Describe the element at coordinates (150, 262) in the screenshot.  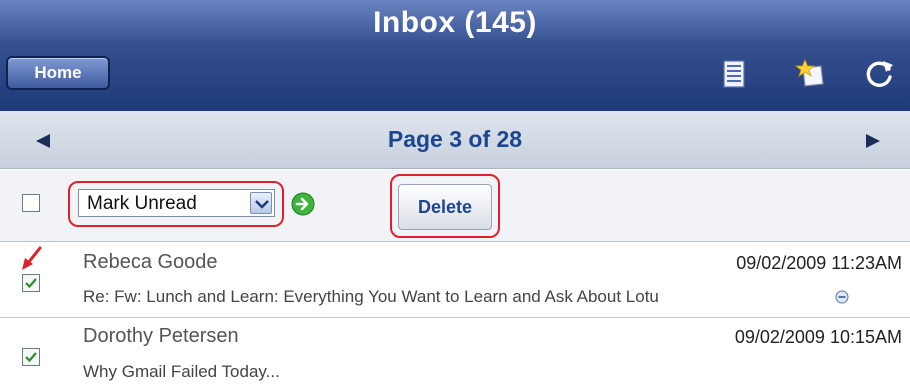
I see `message-sender: Rebeca Goode` at that location.